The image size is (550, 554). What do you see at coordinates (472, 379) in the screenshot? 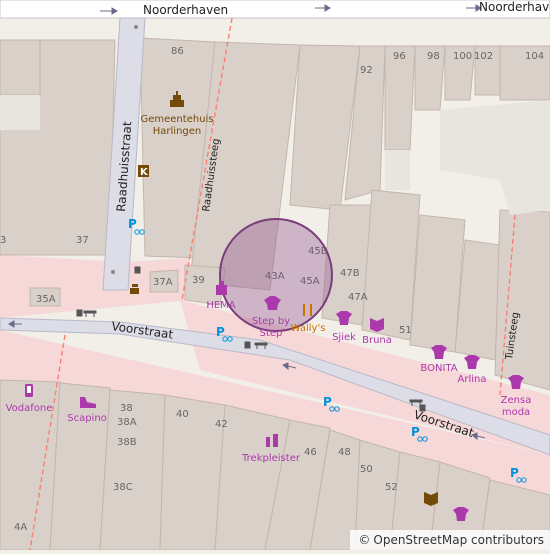
I see `poi-label-arlina: Arlina` at bounding box center [472, 379].